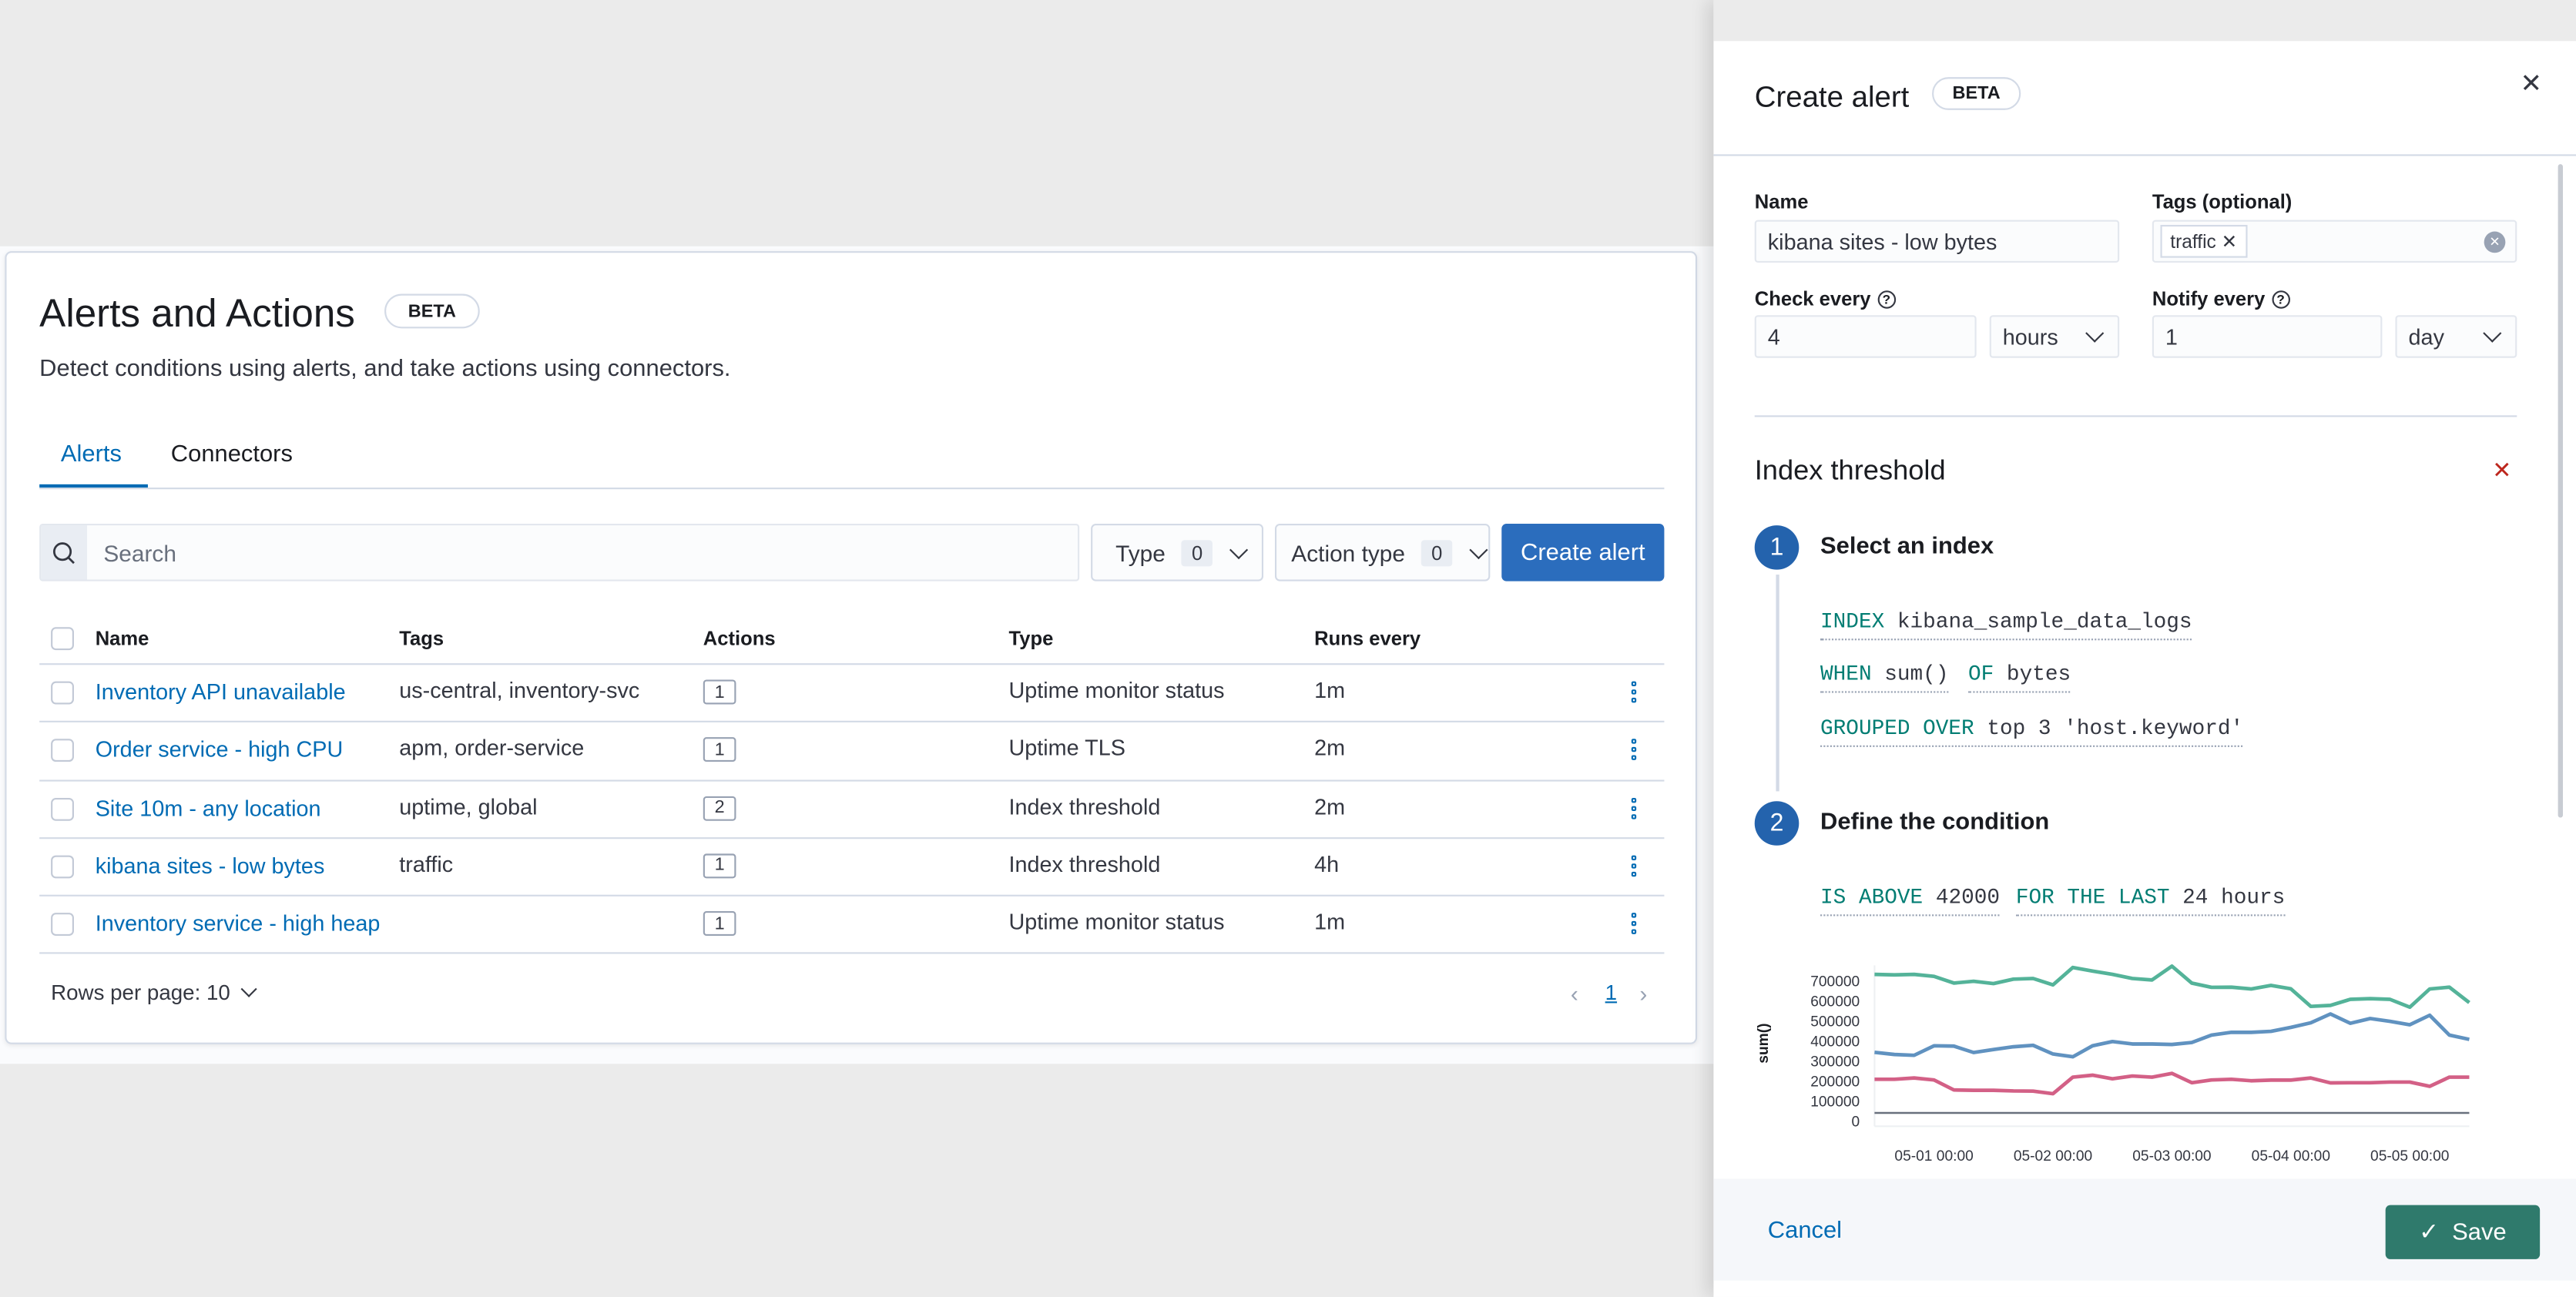  What do you see at coordinates (220, 750) in the screenshot?
I see `alert-name-link: Order service - high CPU` at bounding box center [220, 750].